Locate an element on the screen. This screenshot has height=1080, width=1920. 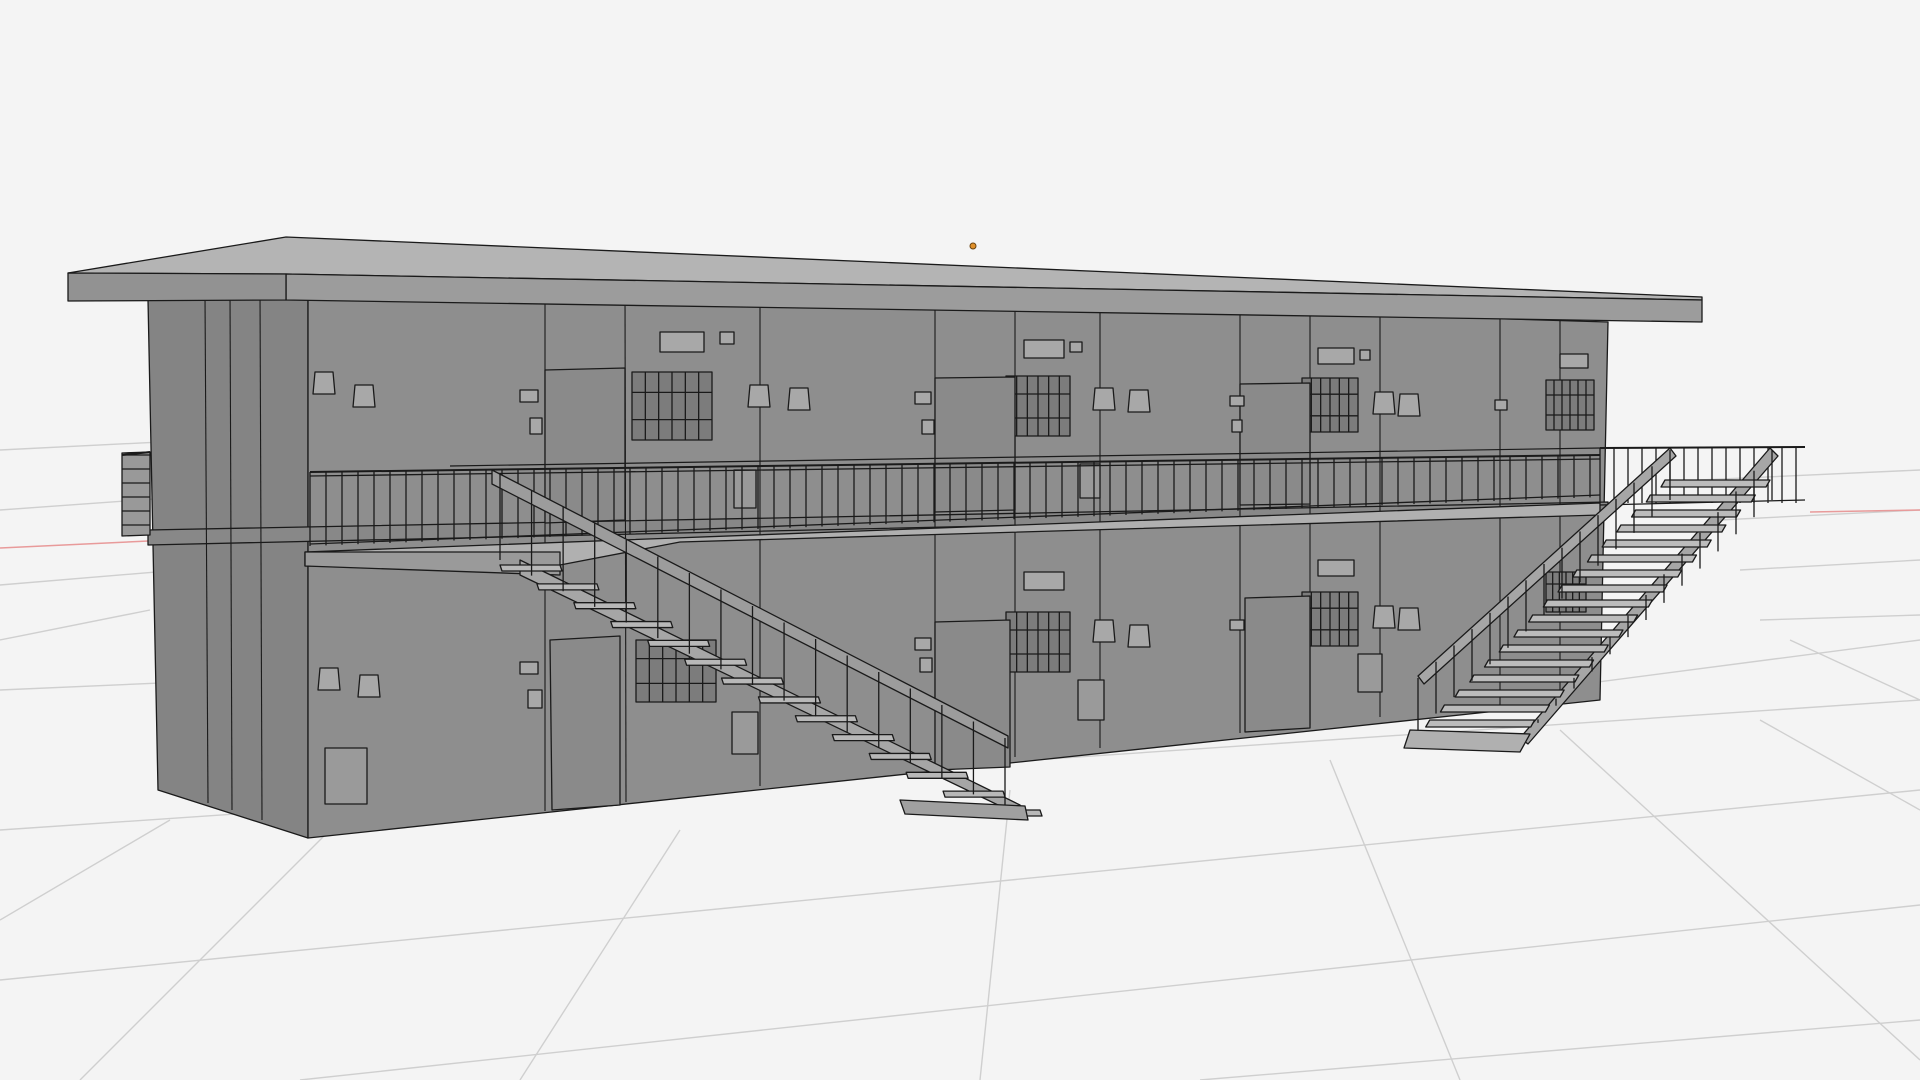
side-landing is located at coordinates (136, 494).